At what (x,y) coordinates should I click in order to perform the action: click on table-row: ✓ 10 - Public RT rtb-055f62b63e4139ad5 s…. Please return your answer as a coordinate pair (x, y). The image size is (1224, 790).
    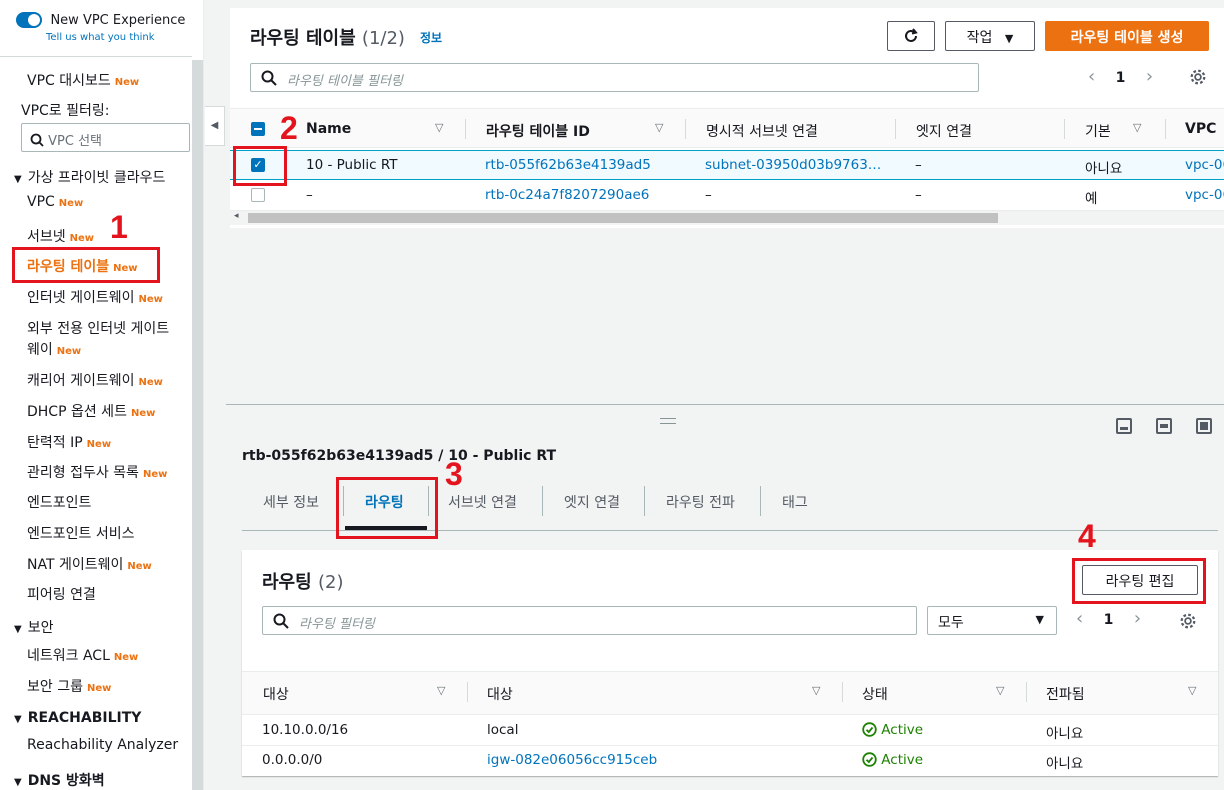
    Looking at the image, I should click on (727, 165).